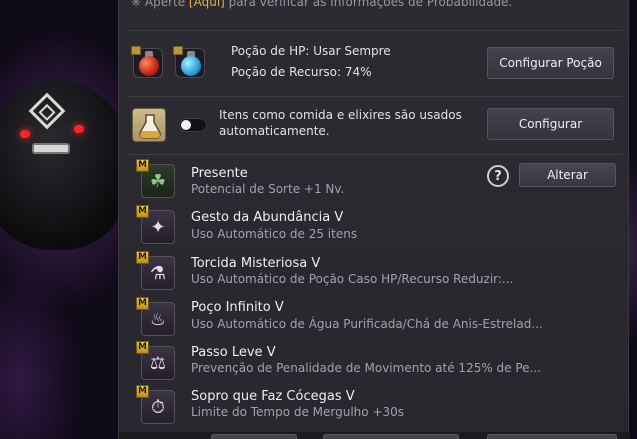 This screenshot has height=439, width=637. I want to click on item-name: Torcida Misteriosa V, so click(256, 263).